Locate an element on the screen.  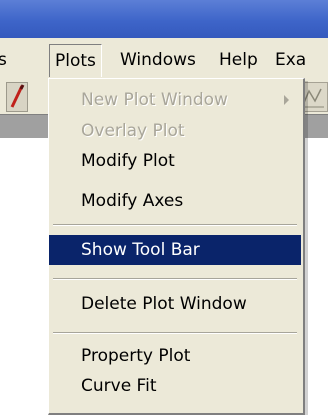
menu-item-show-tool-bar: Show Tool Bar is located at coordinates (175, 250).